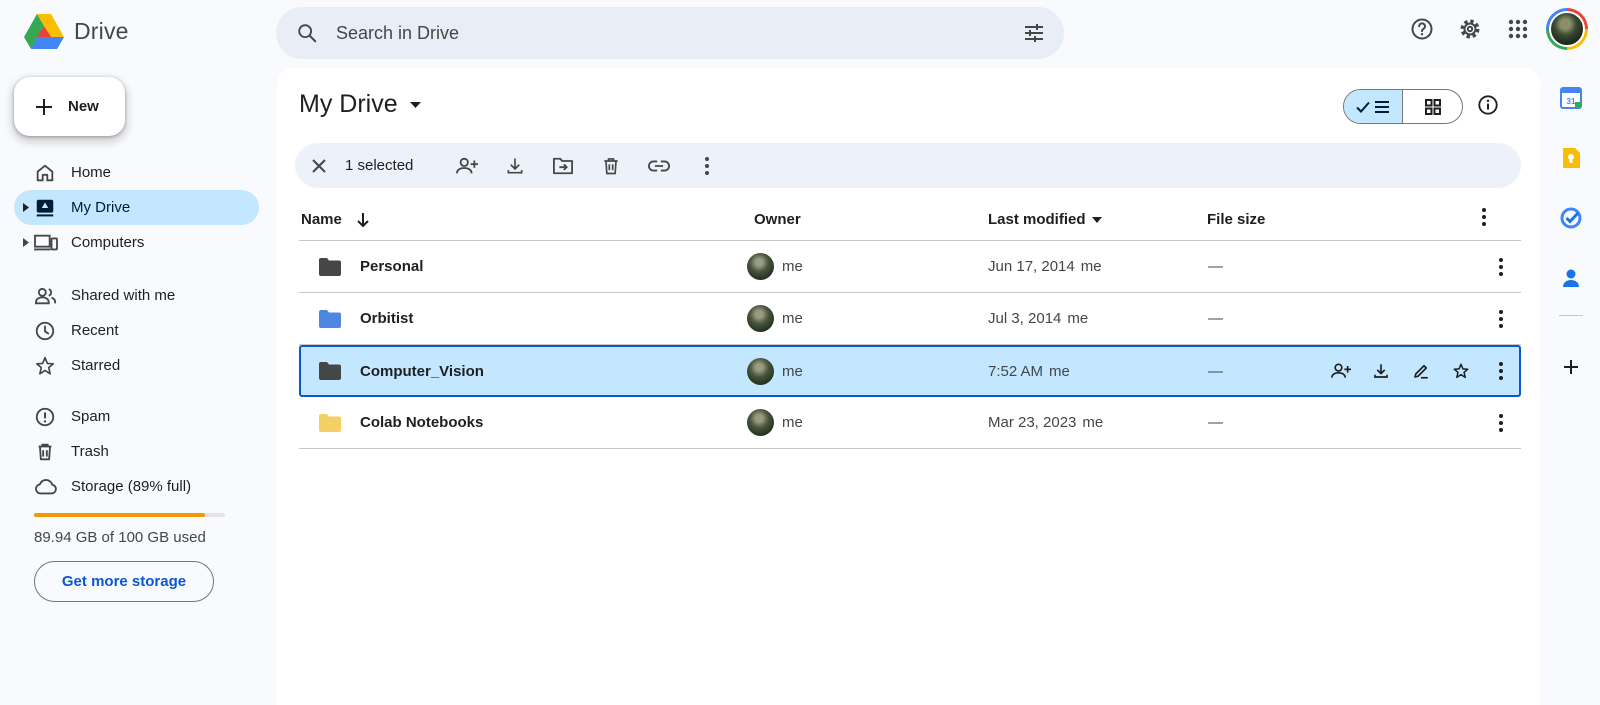  Describe the element at coordinates (136, 207) in the screenshot. I see `sidebar-item-my-drive: My Drive` at that location.